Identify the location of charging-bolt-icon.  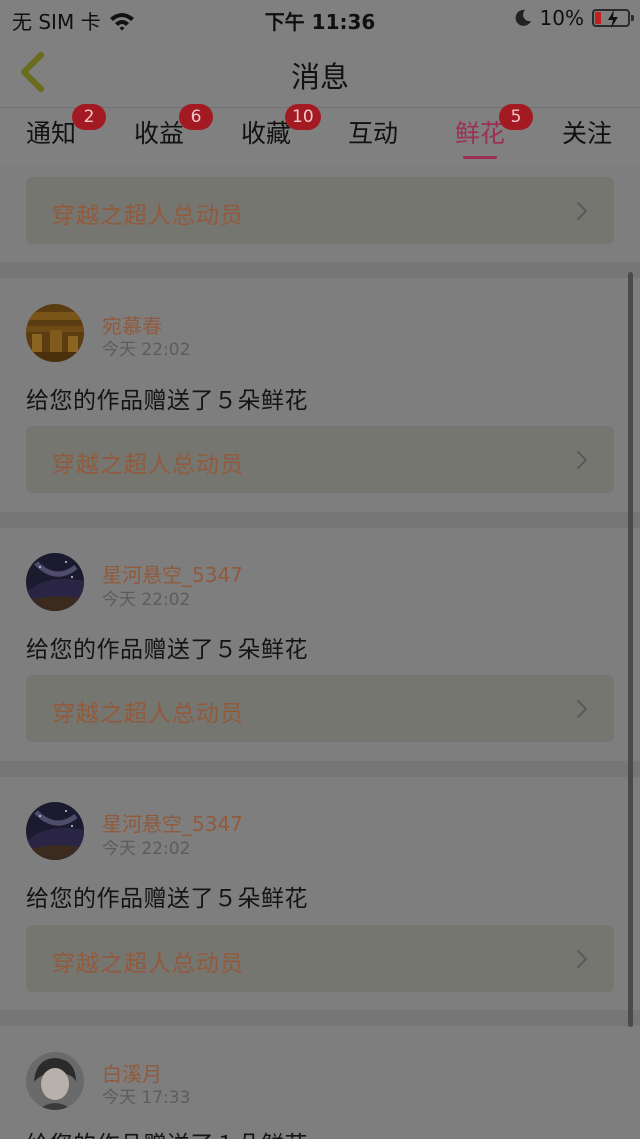
(613, 19).